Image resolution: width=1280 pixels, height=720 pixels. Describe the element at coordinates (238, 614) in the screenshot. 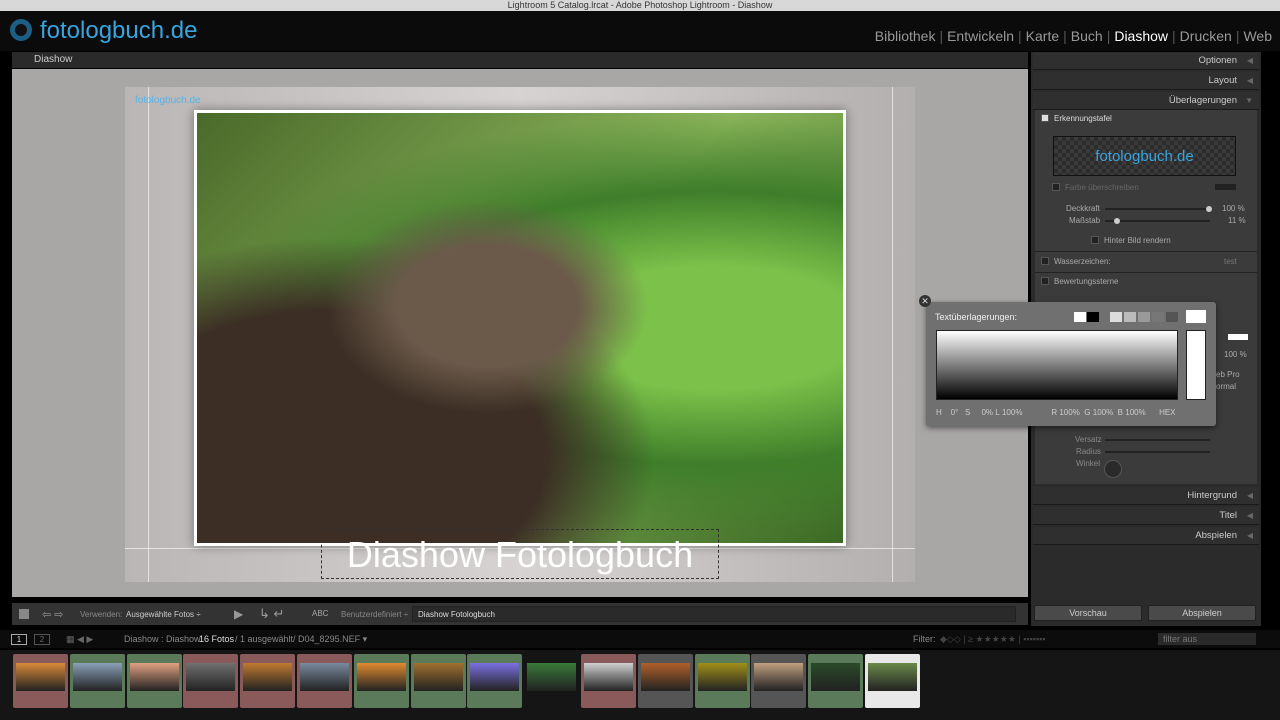

I see `play-icon: ▶` at that location.